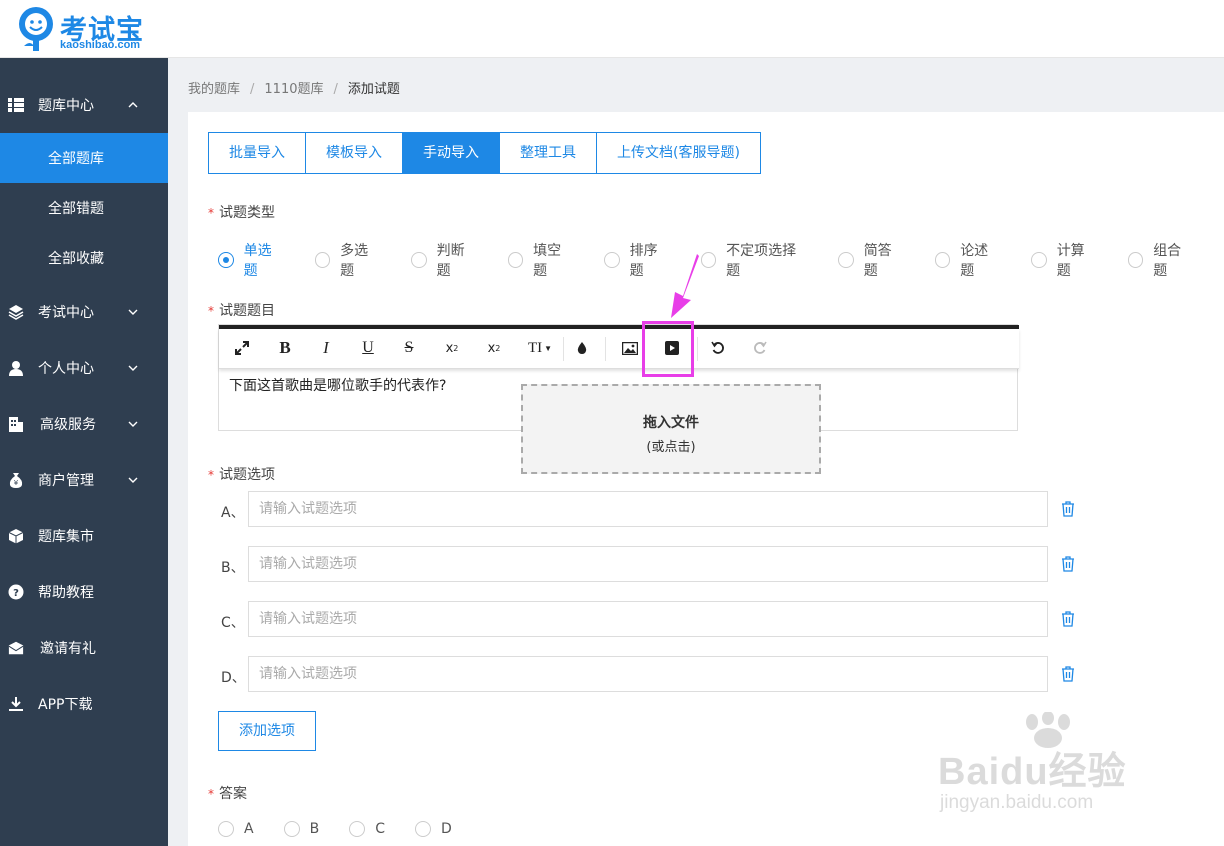  Describe the element at coordinates (1064, 260) in the screenshot. I see `radio-calculation: 计算题` at that location.